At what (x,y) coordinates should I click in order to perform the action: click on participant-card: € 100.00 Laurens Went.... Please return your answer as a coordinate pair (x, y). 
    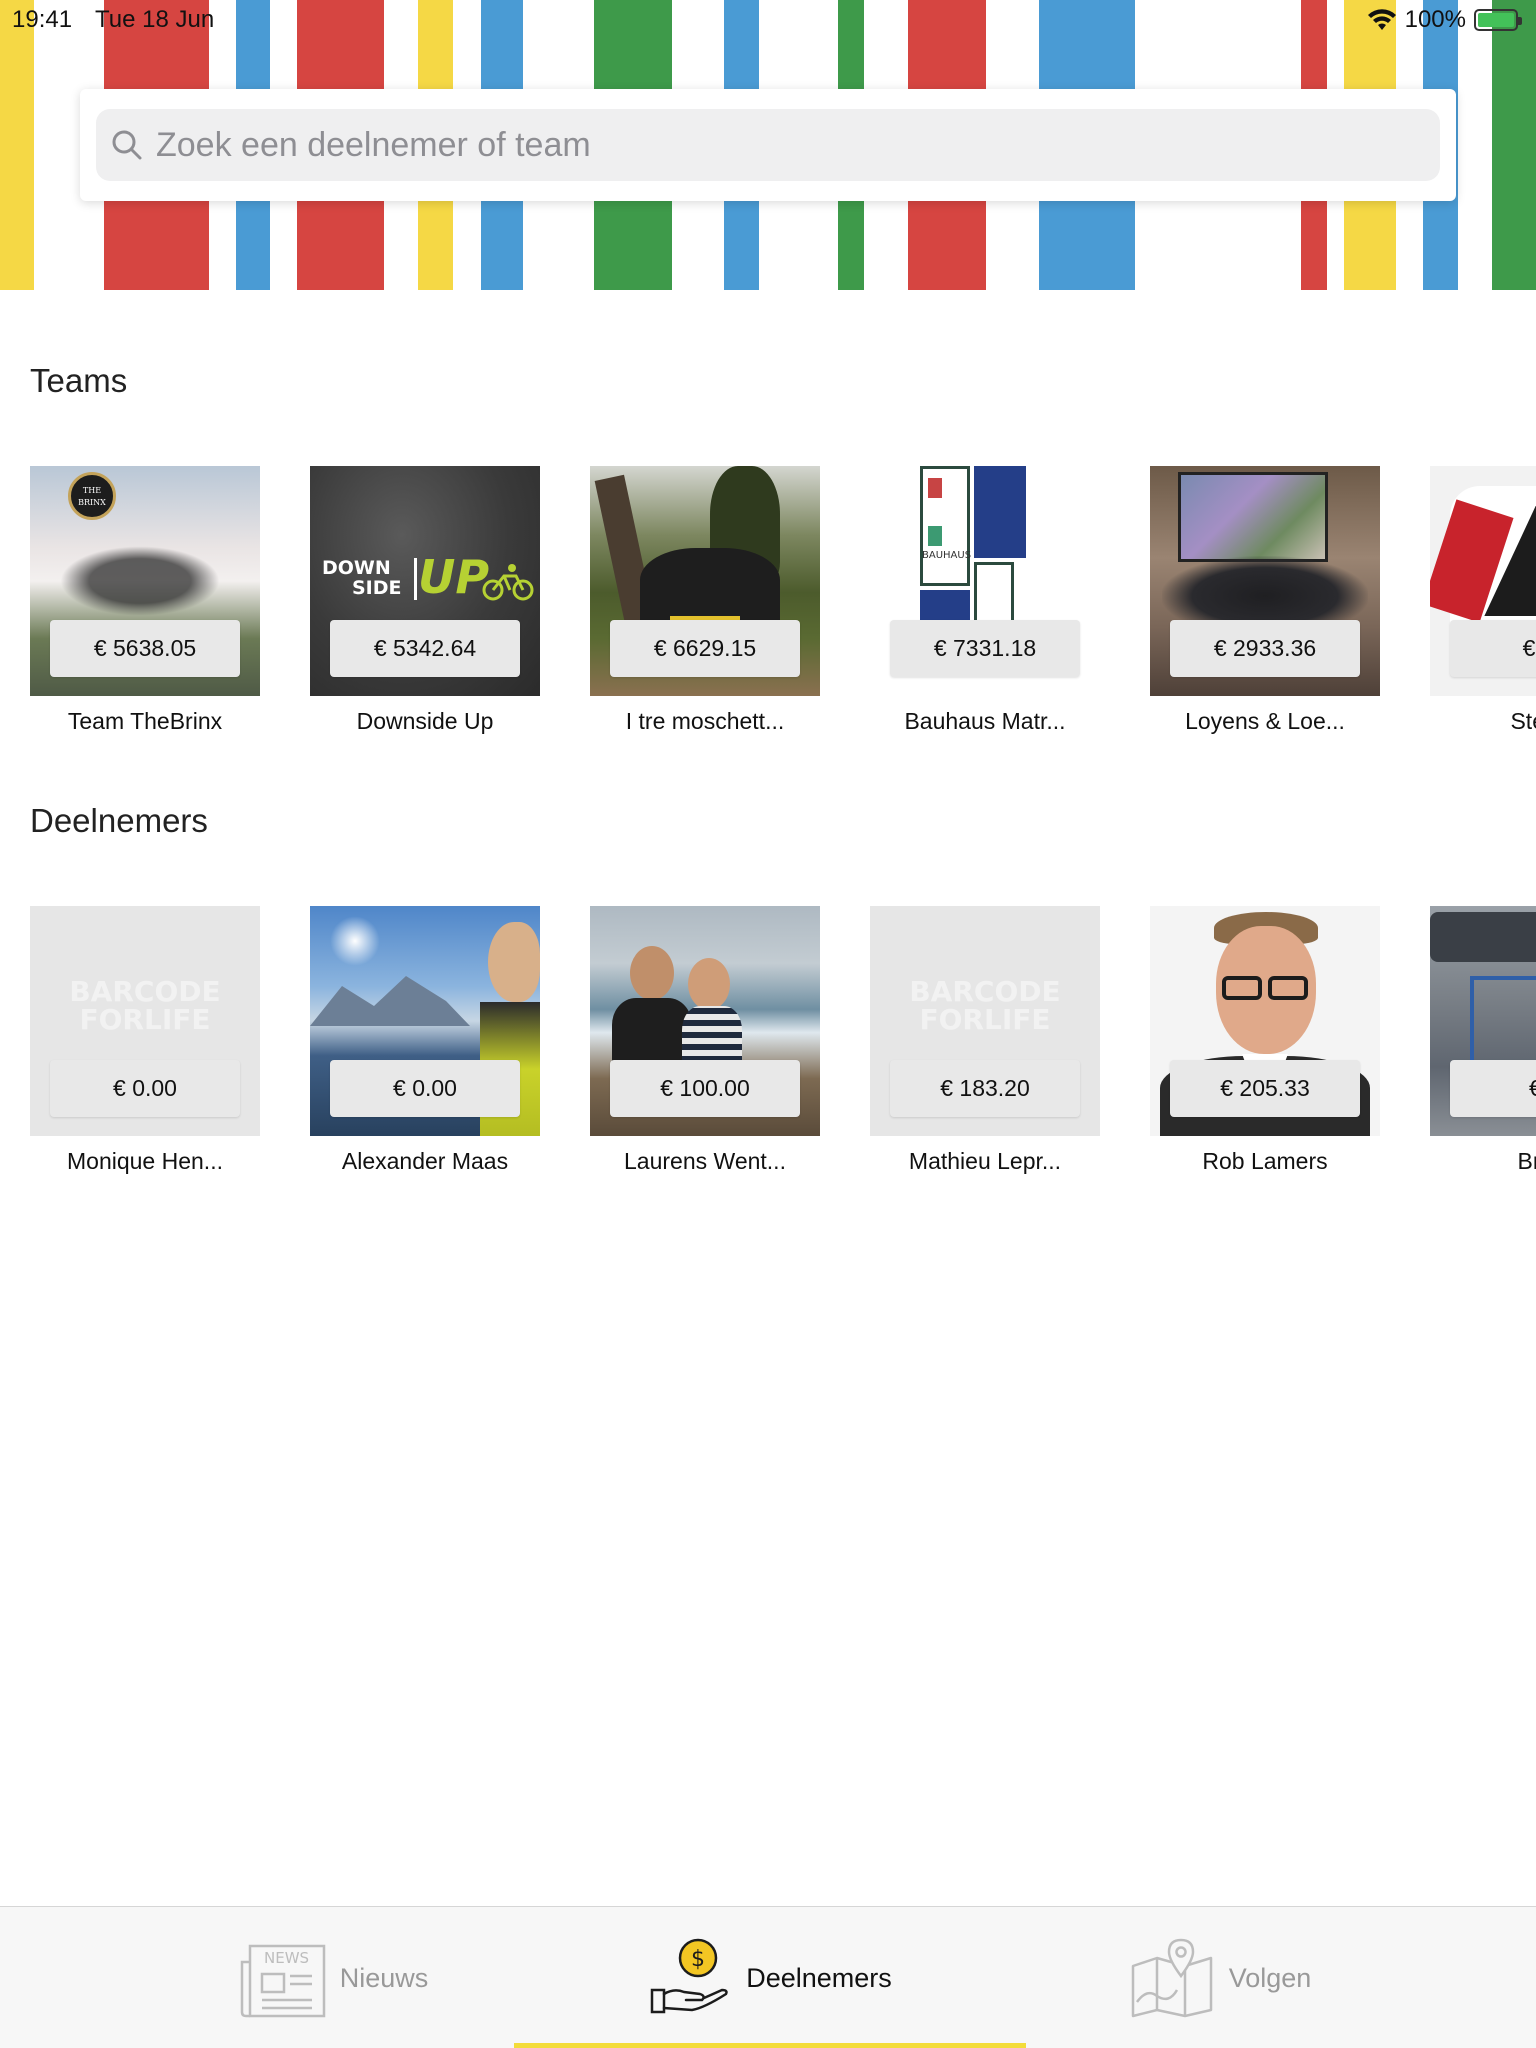
    Looking at the image, I should click on (705, 1040).